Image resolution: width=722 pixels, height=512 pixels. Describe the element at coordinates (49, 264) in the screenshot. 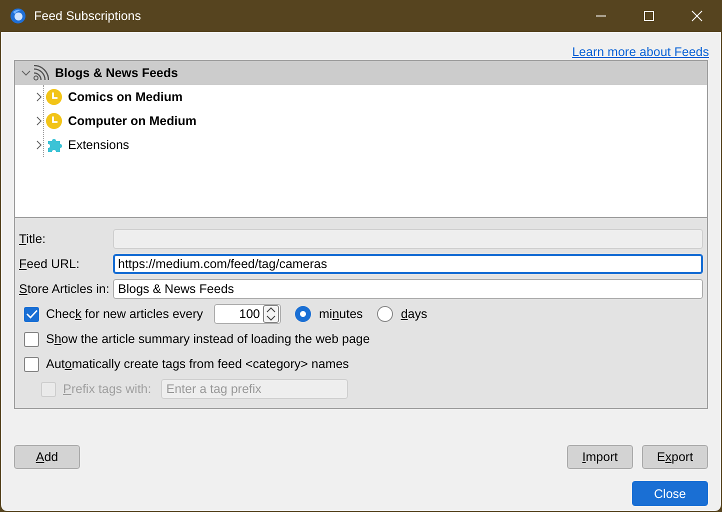

I see `field-label: Feed URL:` at that location.